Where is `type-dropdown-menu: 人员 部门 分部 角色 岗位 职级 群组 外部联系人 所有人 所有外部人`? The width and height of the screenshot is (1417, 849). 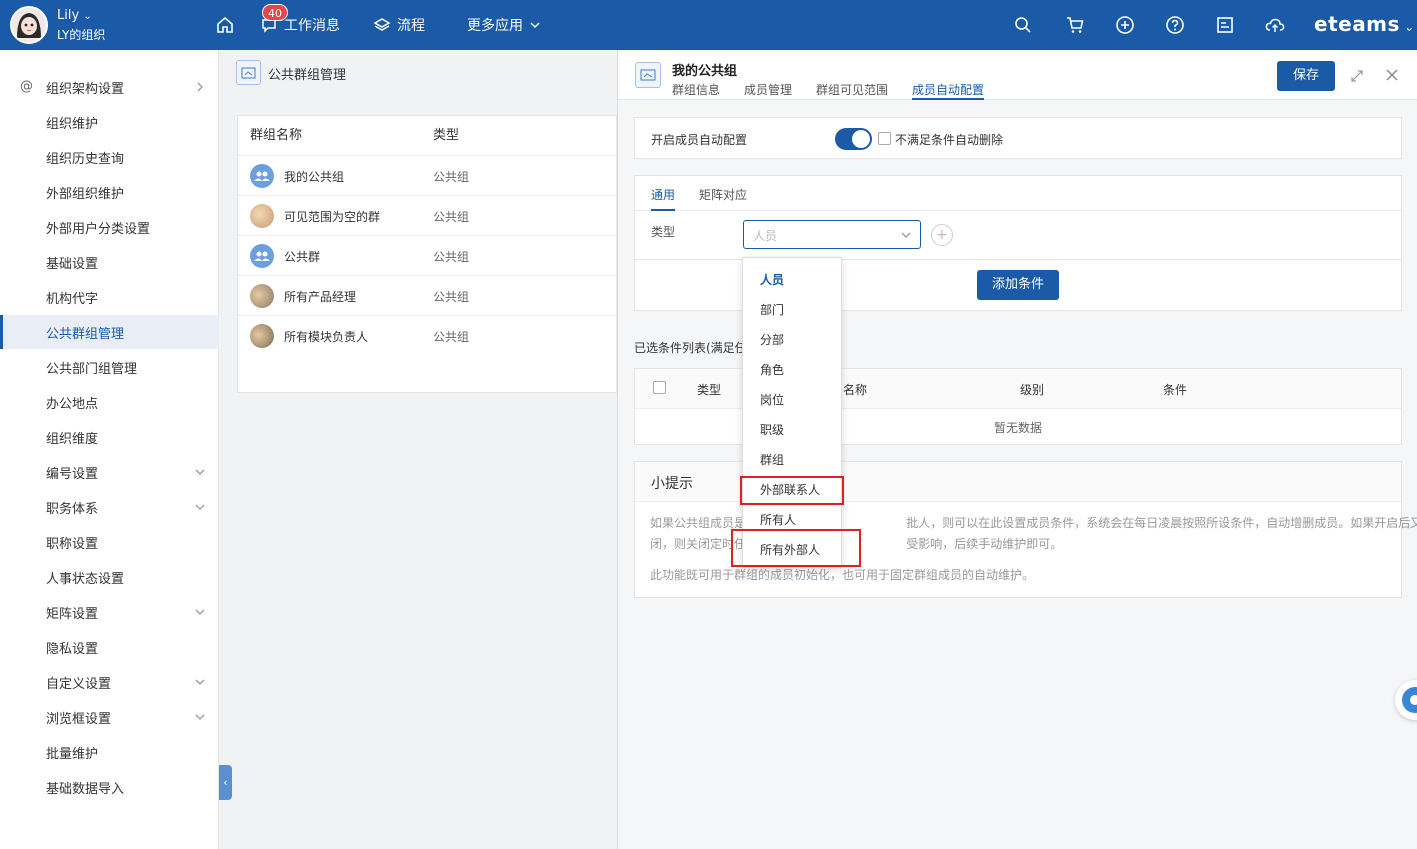
type-dropdown-menu: 人员 部门 分部 角色 岗位 职级 群组 外部联系人 所有人 所有外部人 is located at coordinates (792, 412).